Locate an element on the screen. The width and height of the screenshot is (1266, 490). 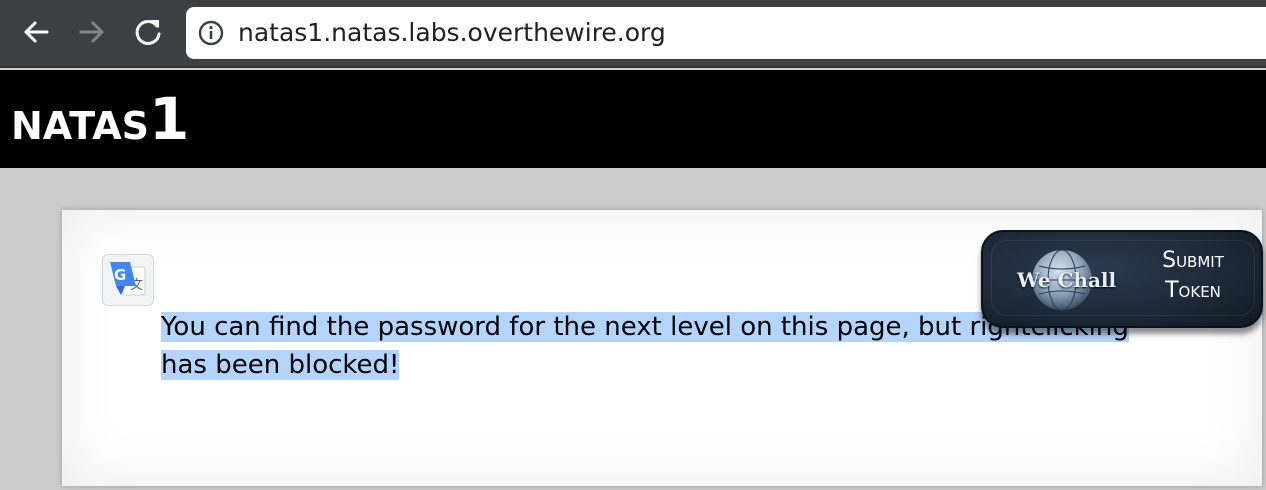
wechall-submit-token-button: We Chall Submit Token is located at coordinates (1122, 279).